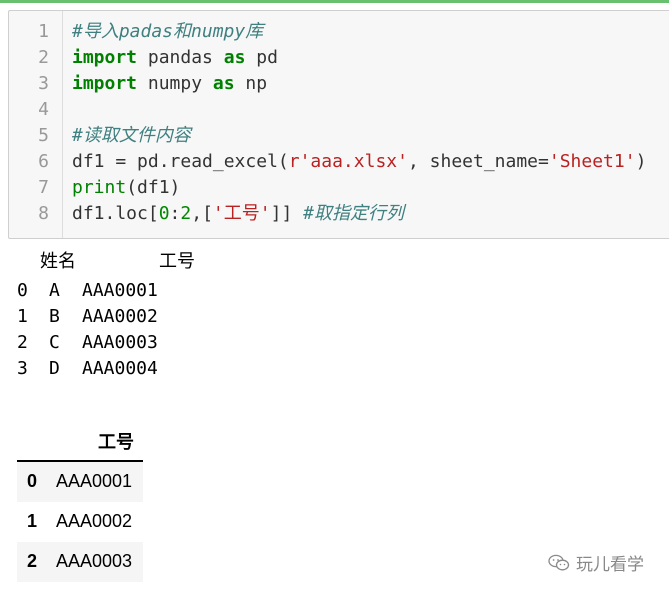 This screenshot has height=593, width=669. I want to click on code-token: 0, so click(164, 213).